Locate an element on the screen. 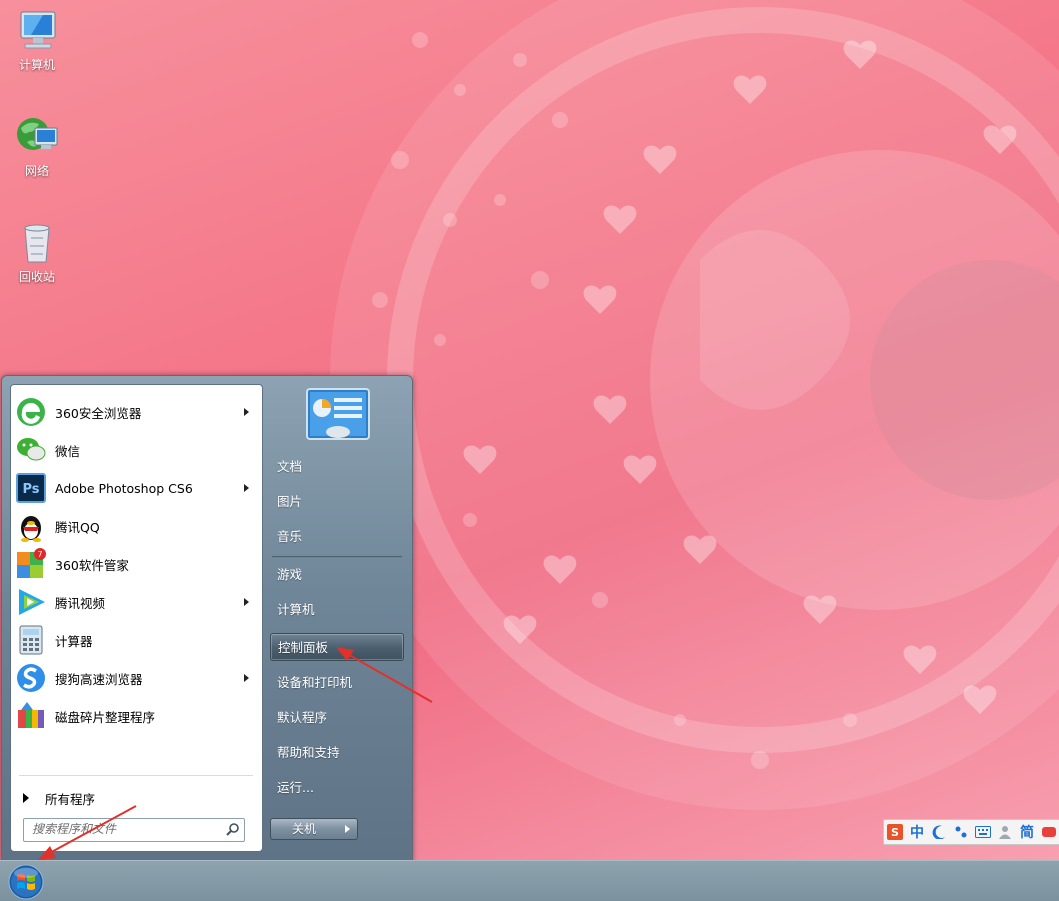 This screenshot has height=901, width=1059. shutdown-button: 关机 is located at coordinates (304, 829).